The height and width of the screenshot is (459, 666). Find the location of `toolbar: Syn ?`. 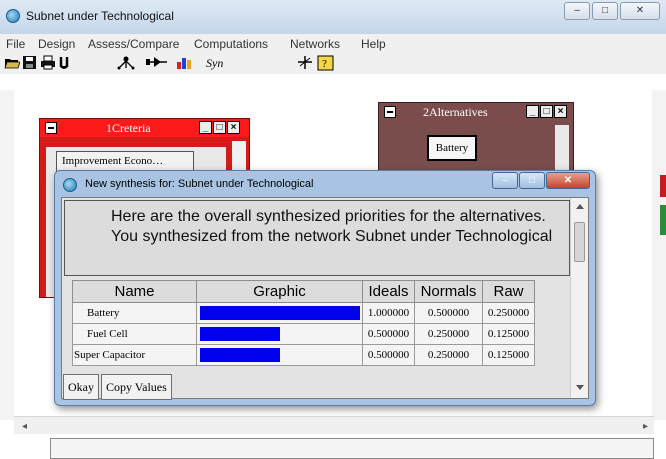

toolbar: Syn ? is located at coordinates (333, 64).